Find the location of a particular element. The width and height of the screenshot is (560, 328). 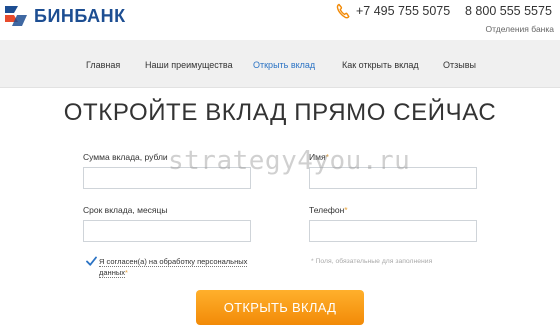

page-title: ОТКРОЙТЕ ВКЛАД ПРЯМО СЕЙЧАС is located at coordinates (280, 112).